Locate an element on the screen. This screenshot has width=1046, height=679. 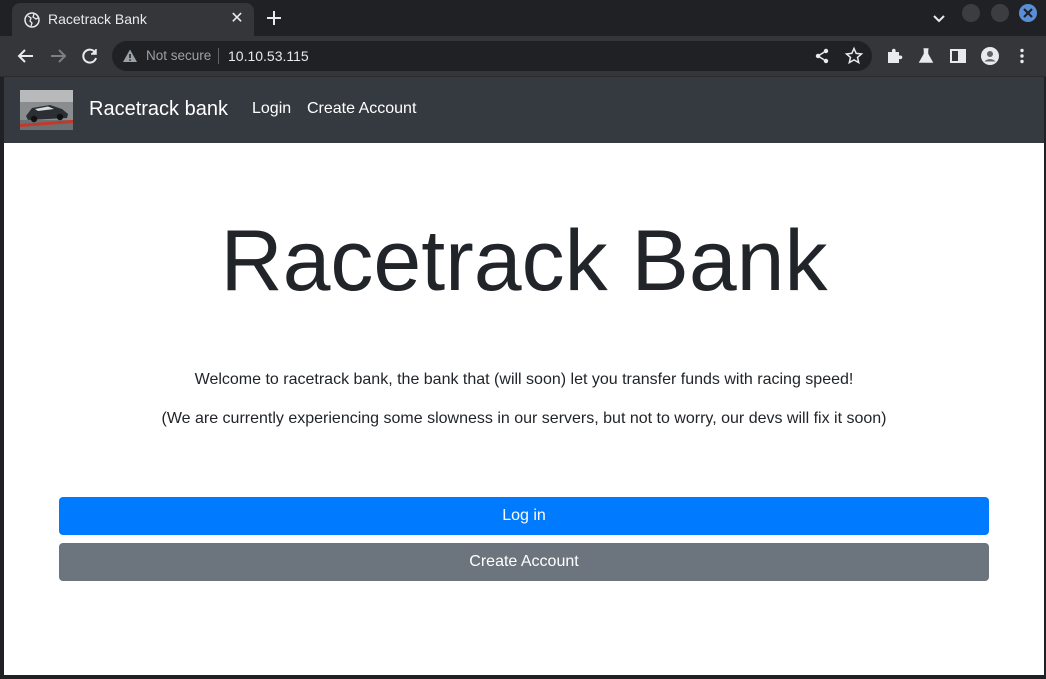
brand-logo-car-image is located at coordinates (46, 110).